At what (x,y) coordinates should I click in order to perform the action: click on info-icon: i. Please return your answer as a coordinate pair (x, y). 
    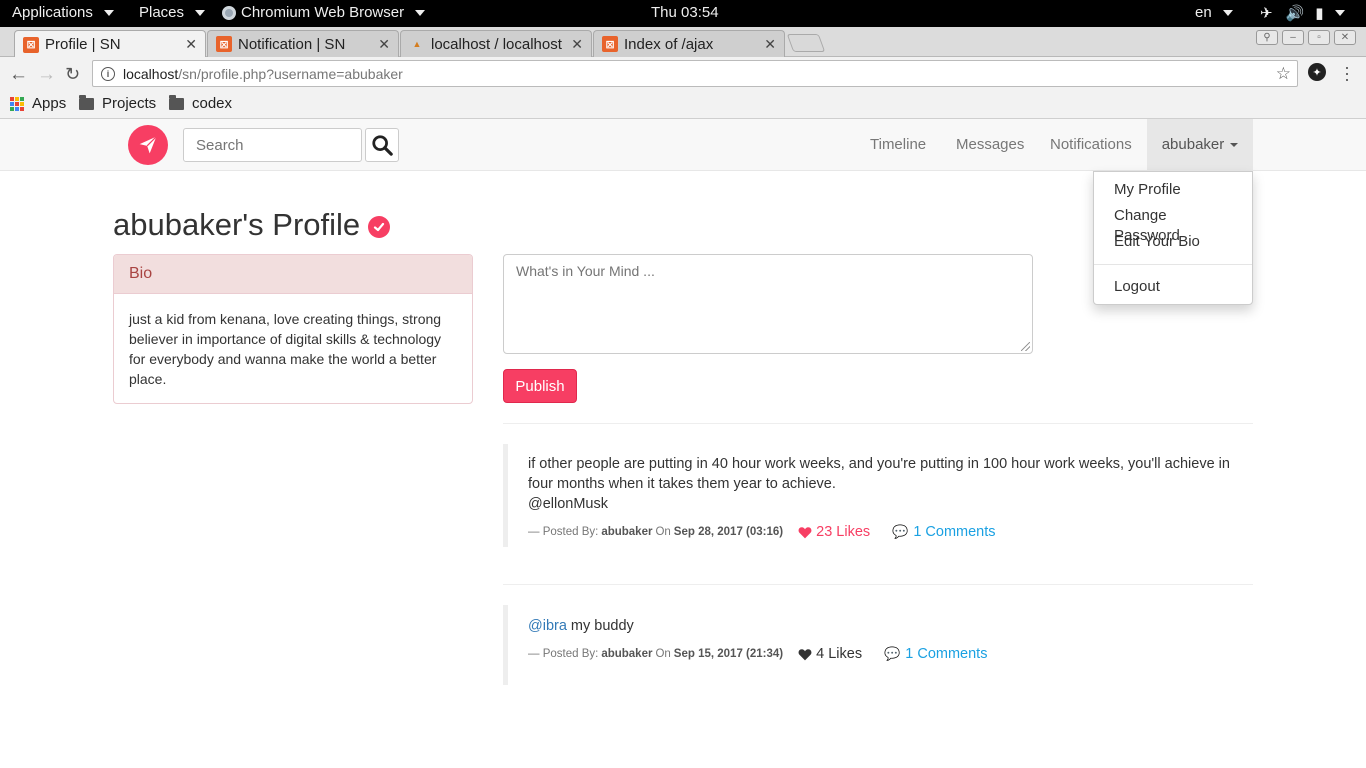
    Looking at the image, I should click on (108, 73).